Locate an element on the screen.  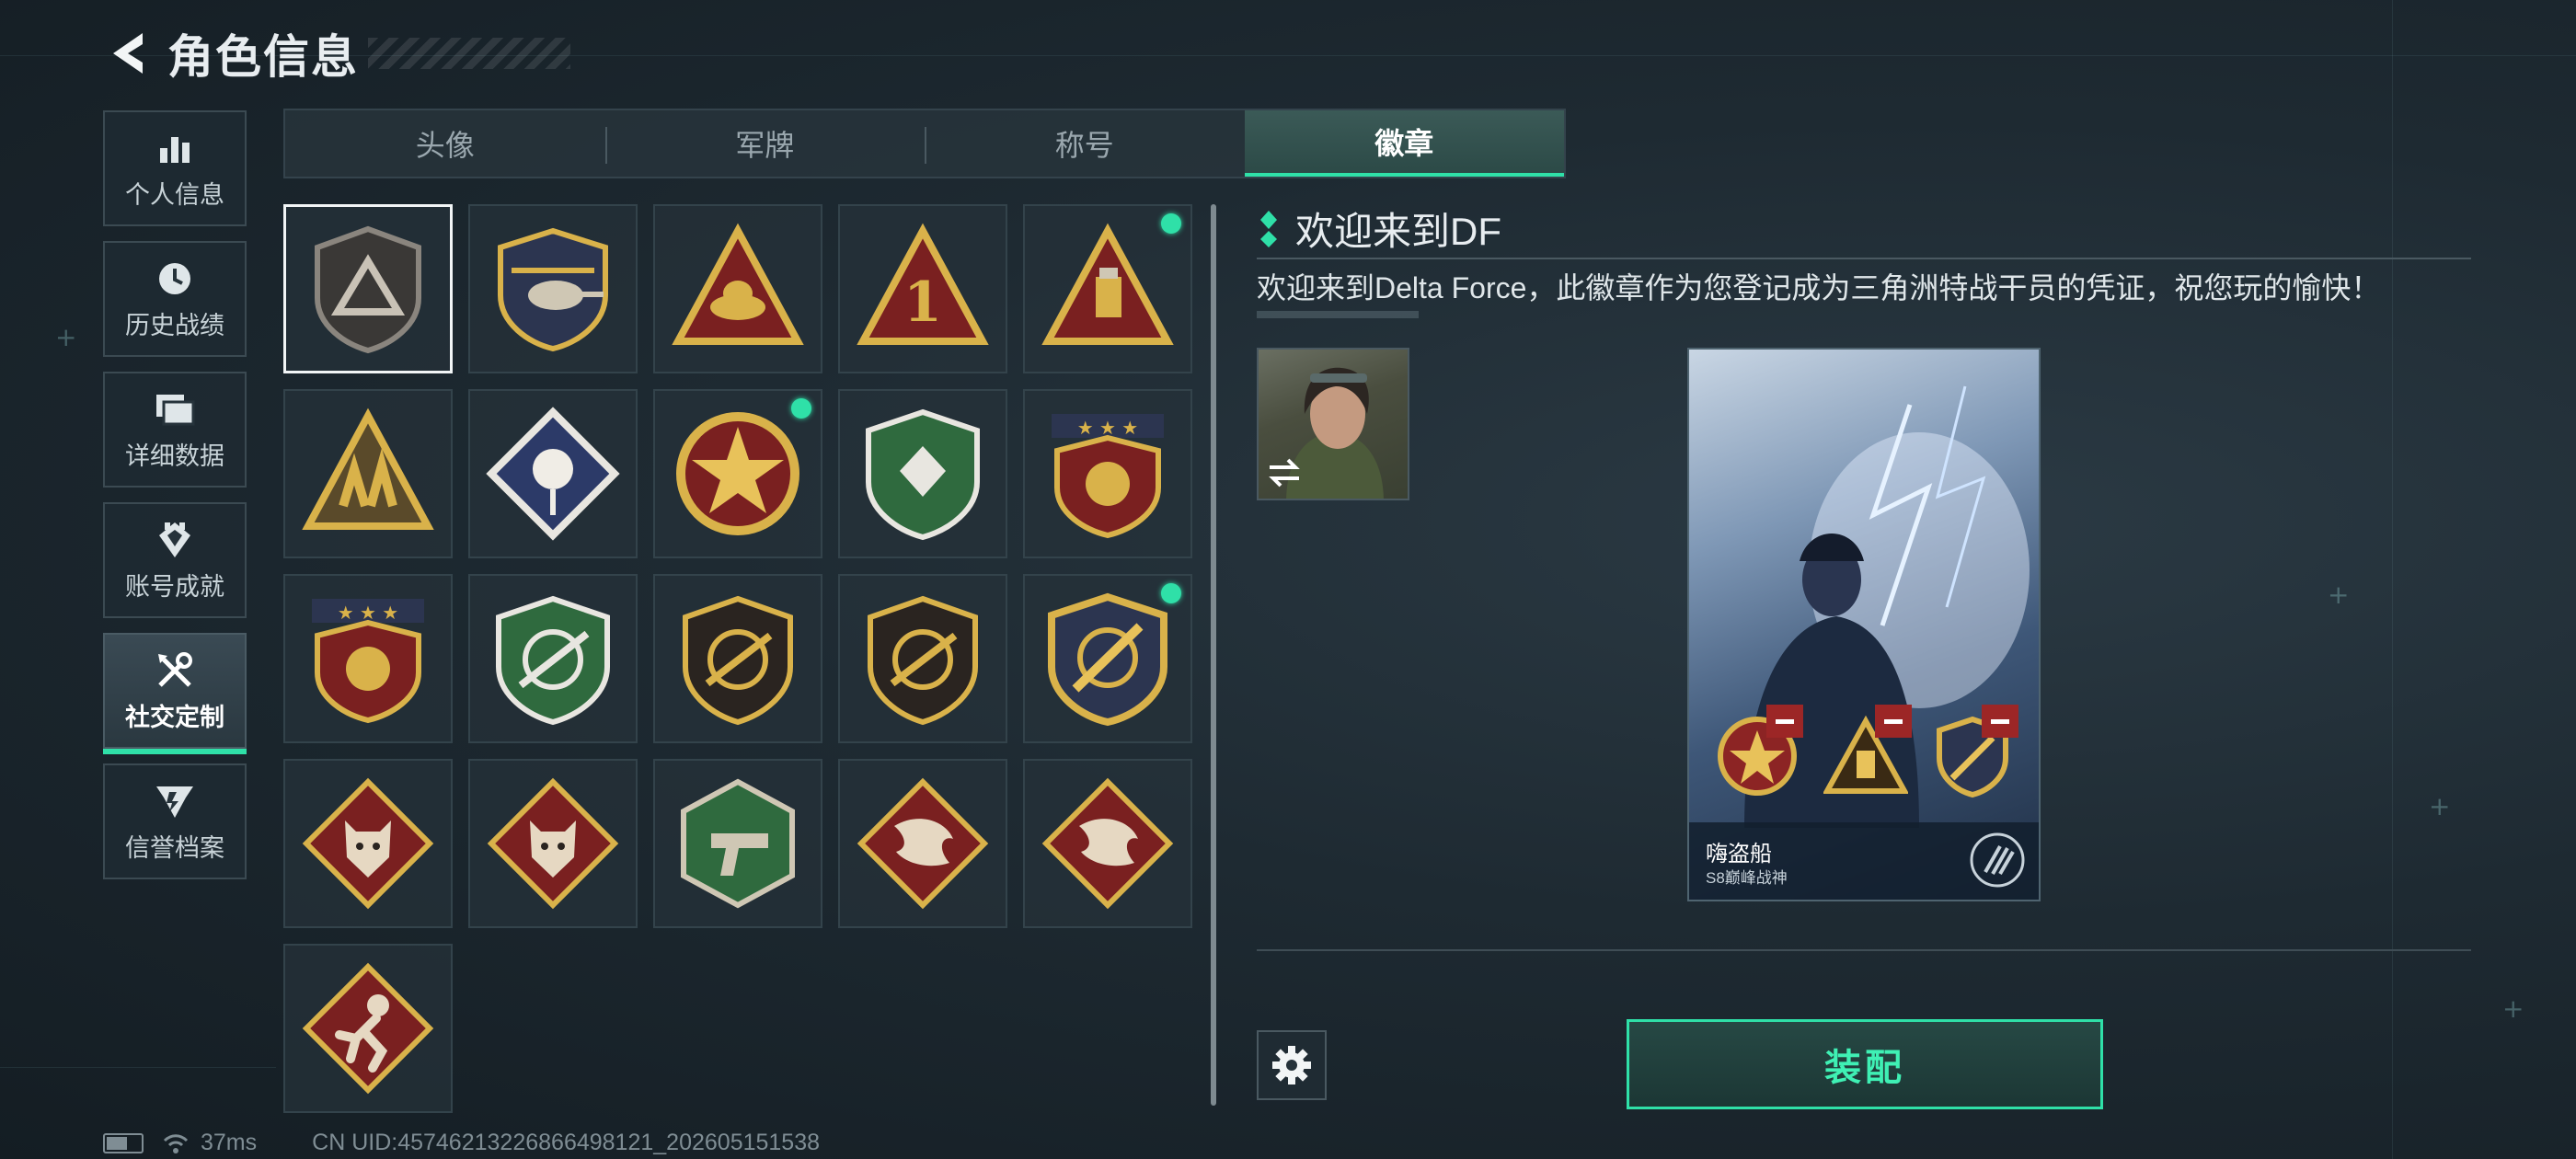
settings-button is located at coordinates (1292, 1065).